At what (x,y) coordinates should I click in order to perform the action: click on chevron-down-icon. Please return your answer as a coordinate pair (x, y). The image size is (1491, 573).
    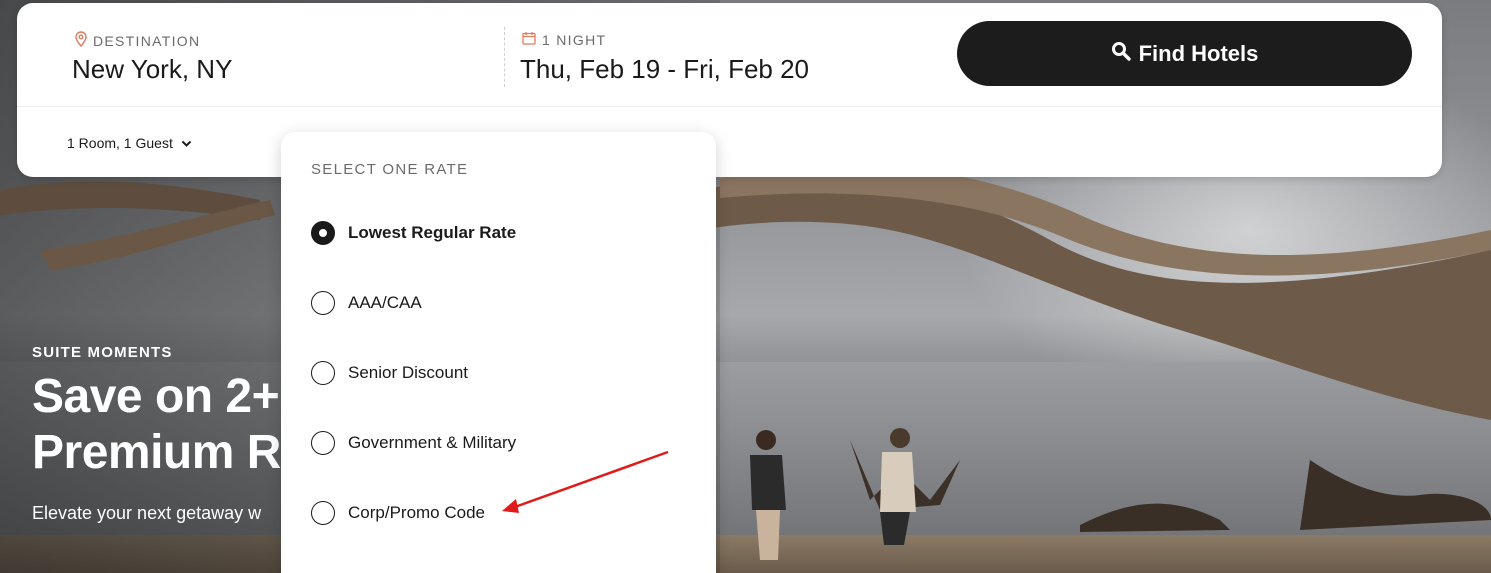
    Looking at the image, I should click on (186, 143).